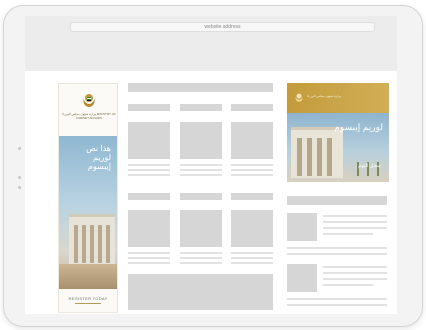  I want to click on plaza-illustration, so click(88, 276).